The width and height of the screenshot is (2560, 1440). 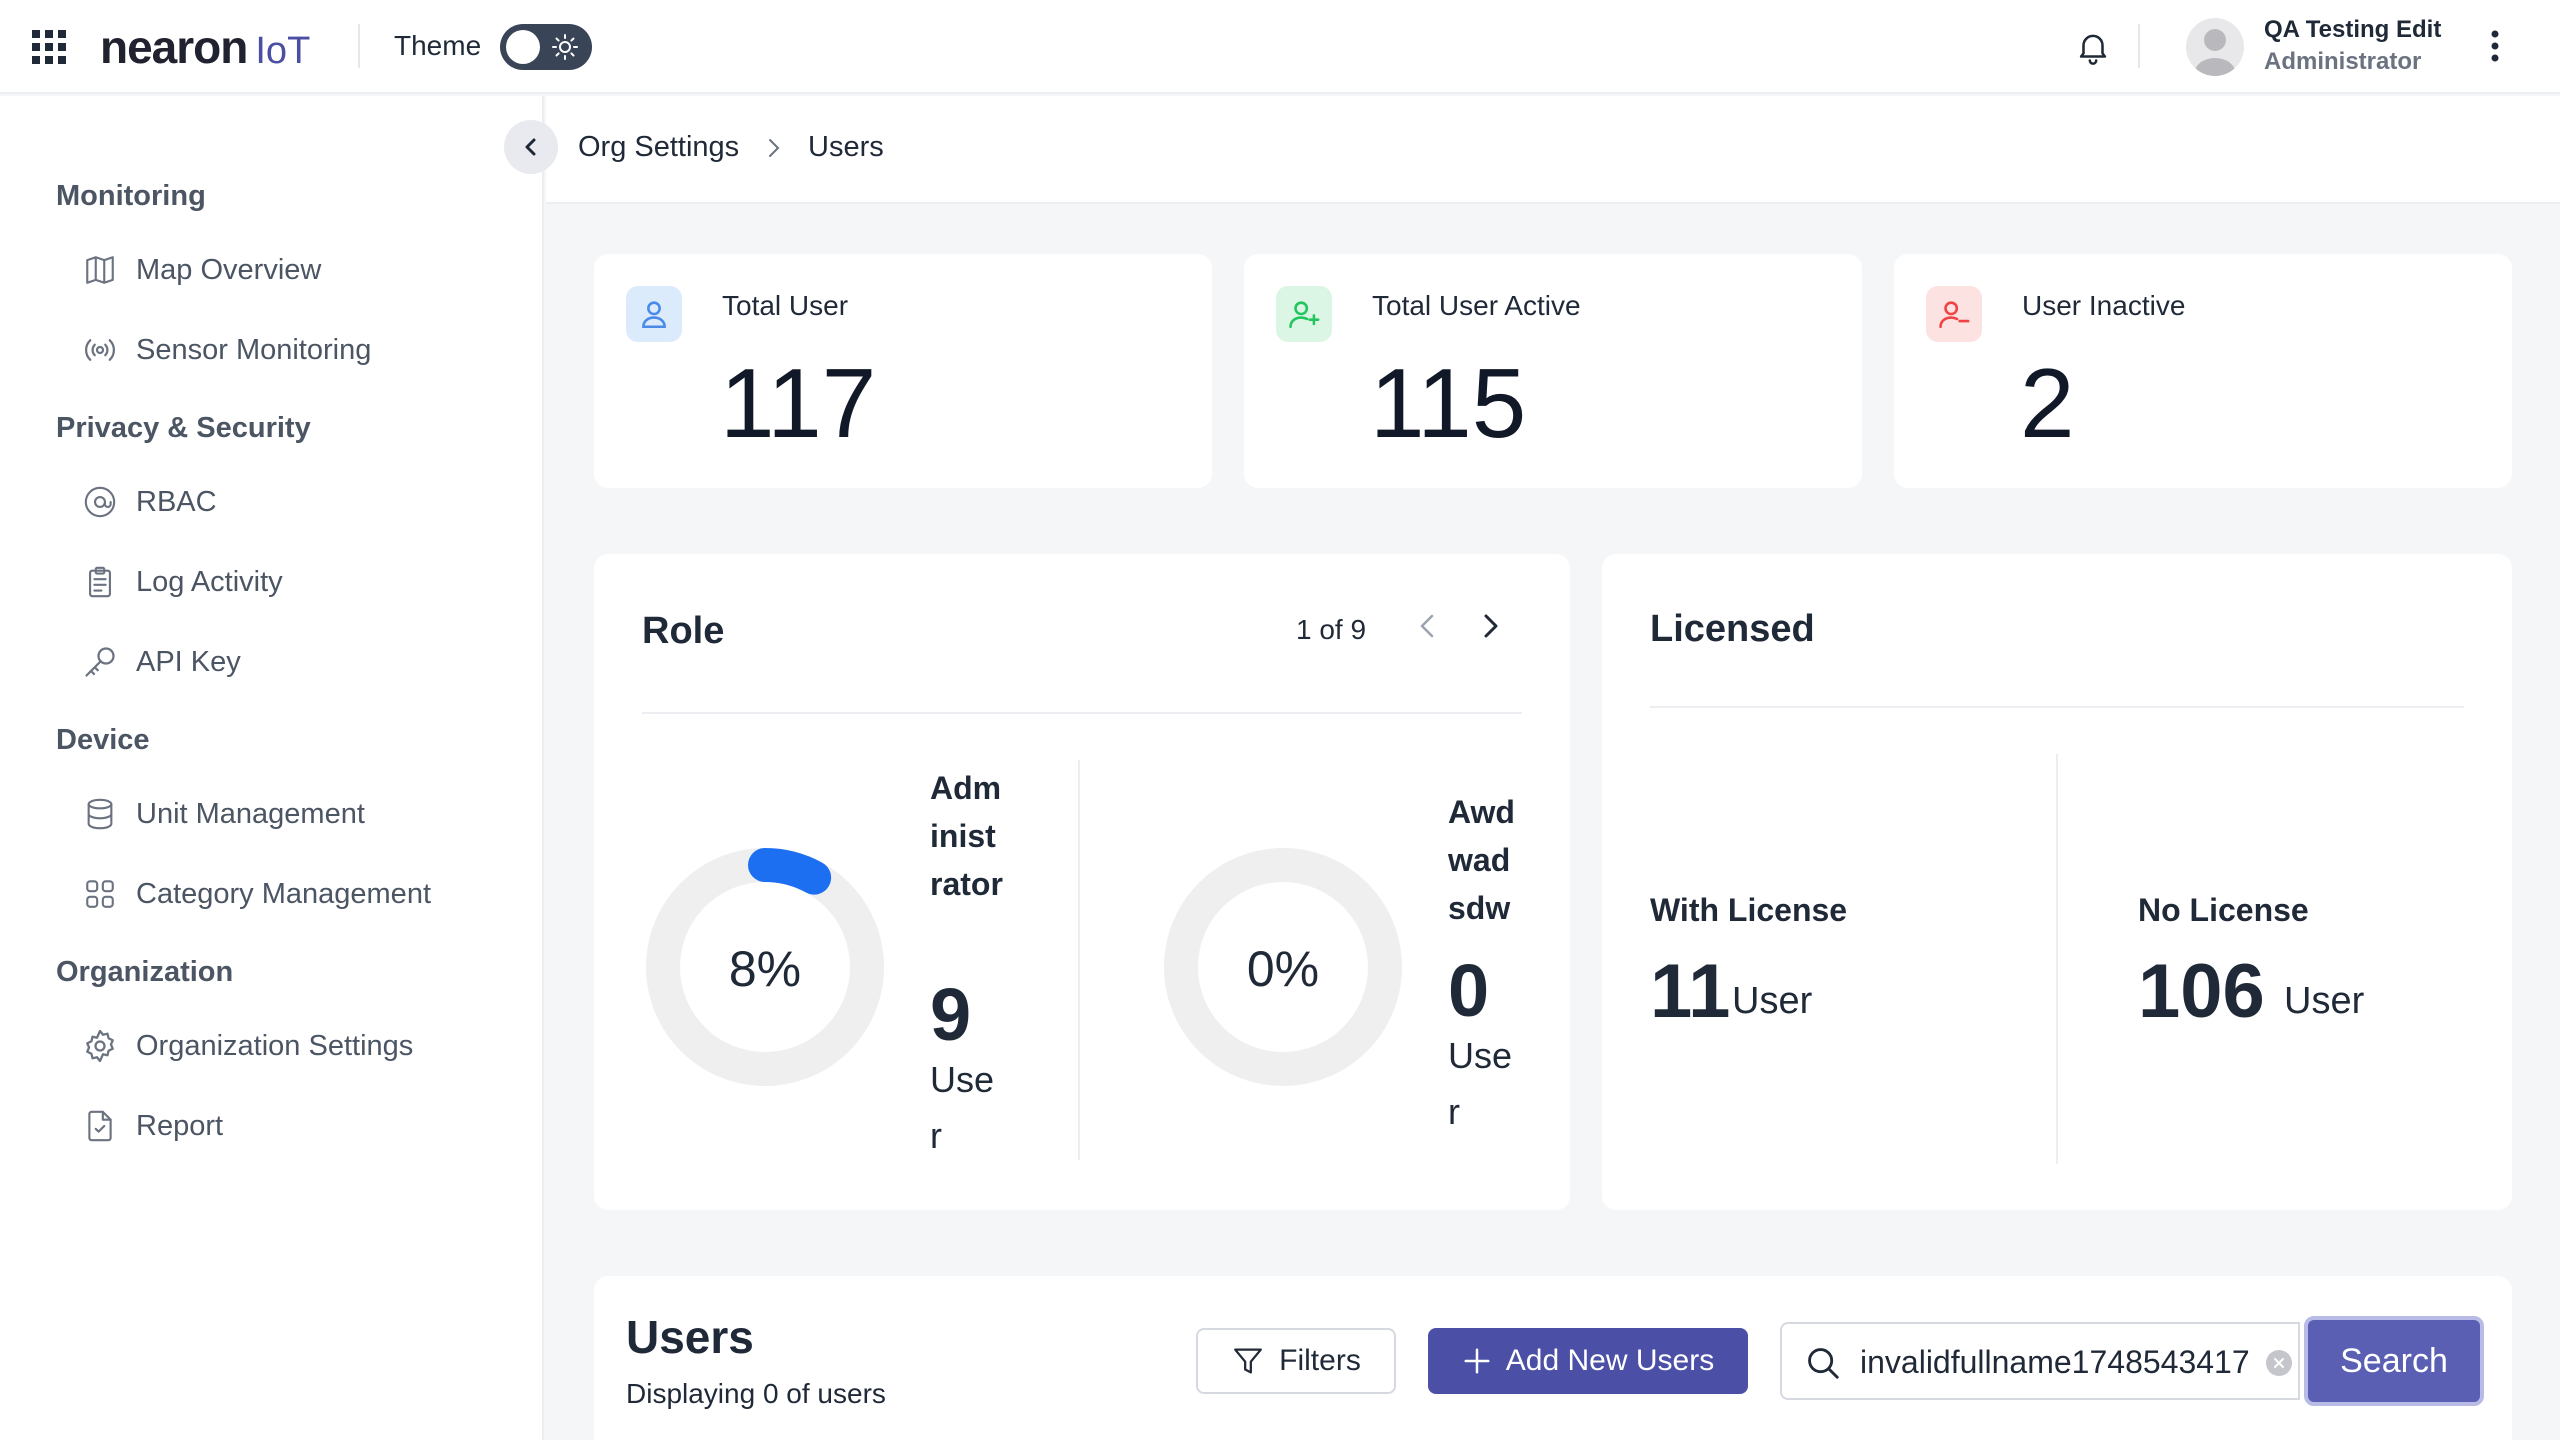 What do you see at coordinates (131, 196) in the screenshot?
I see `sidebar-section-monitoring: Monitoring` at bounding box center [131, 196].